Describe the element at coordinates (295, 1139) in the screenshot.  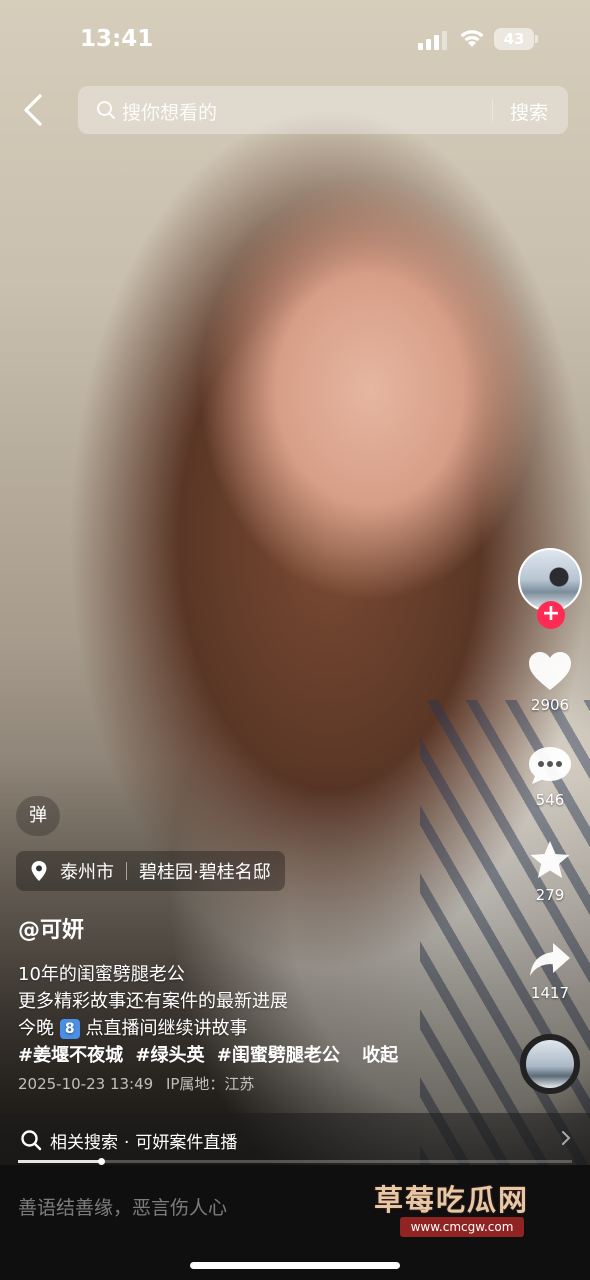
I see `related-search-bar: 相关搜索 · 可妍案件直播` at that location.